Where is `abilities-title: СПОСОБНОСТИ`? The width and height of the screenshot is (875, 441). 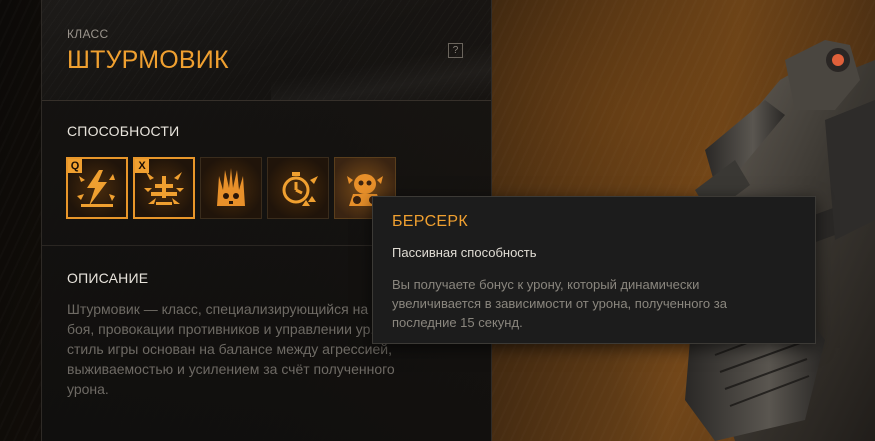 abilities-title: СПОСОБНОСТИ is located at coordinates (123, 131).